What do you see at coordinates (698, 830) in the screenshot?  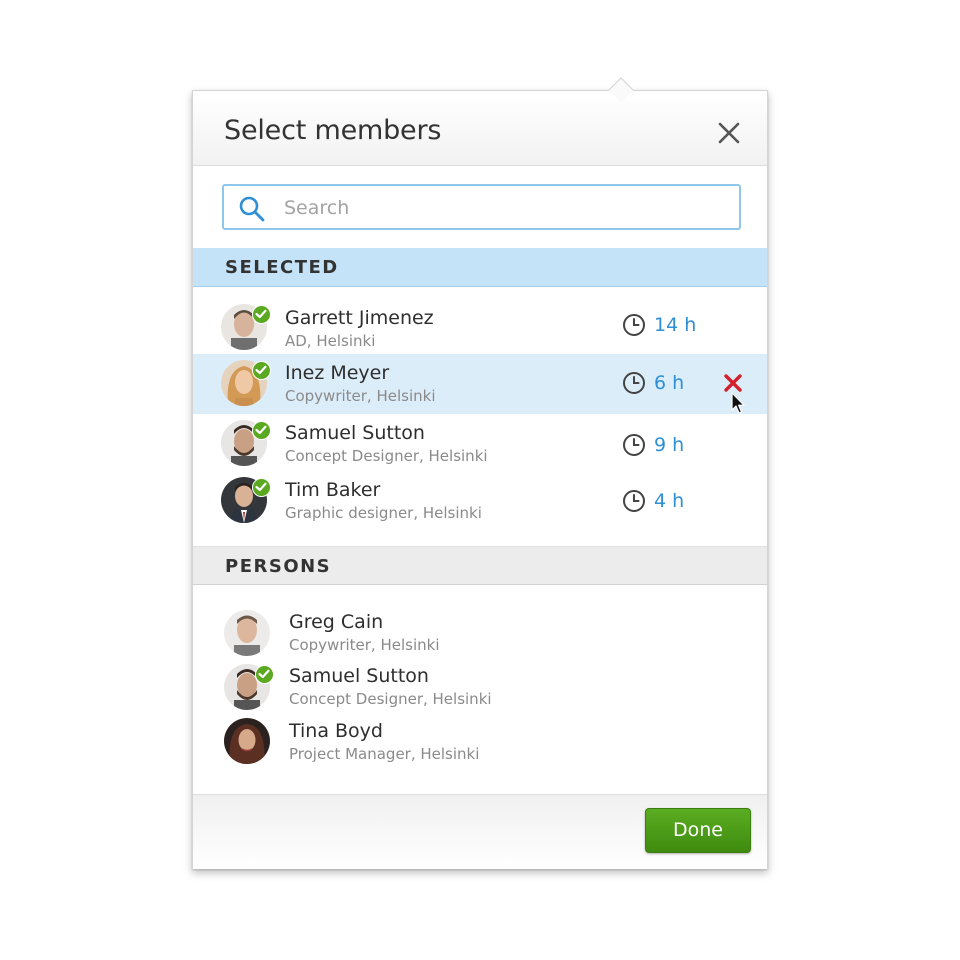 I see `done-button: Done` at bounding box center [698, 830].